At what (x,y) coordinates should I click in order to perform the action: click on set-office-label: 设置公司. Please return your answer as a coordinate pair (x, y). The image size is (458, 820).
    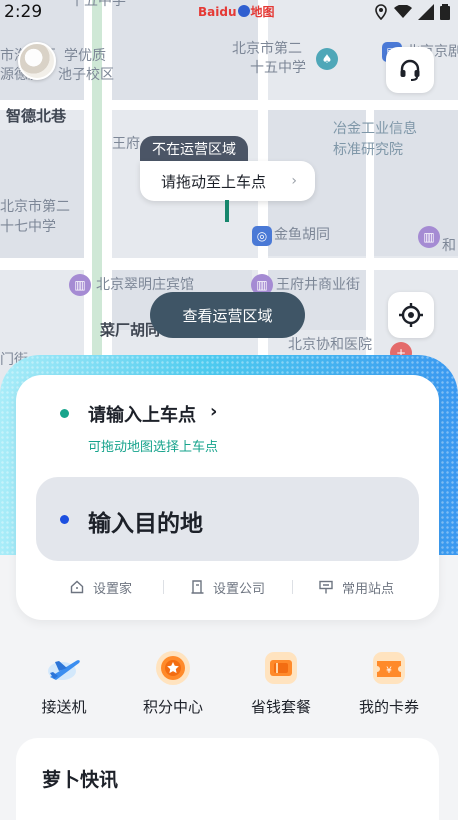
    Looking at the image, I should click on (239, 589).